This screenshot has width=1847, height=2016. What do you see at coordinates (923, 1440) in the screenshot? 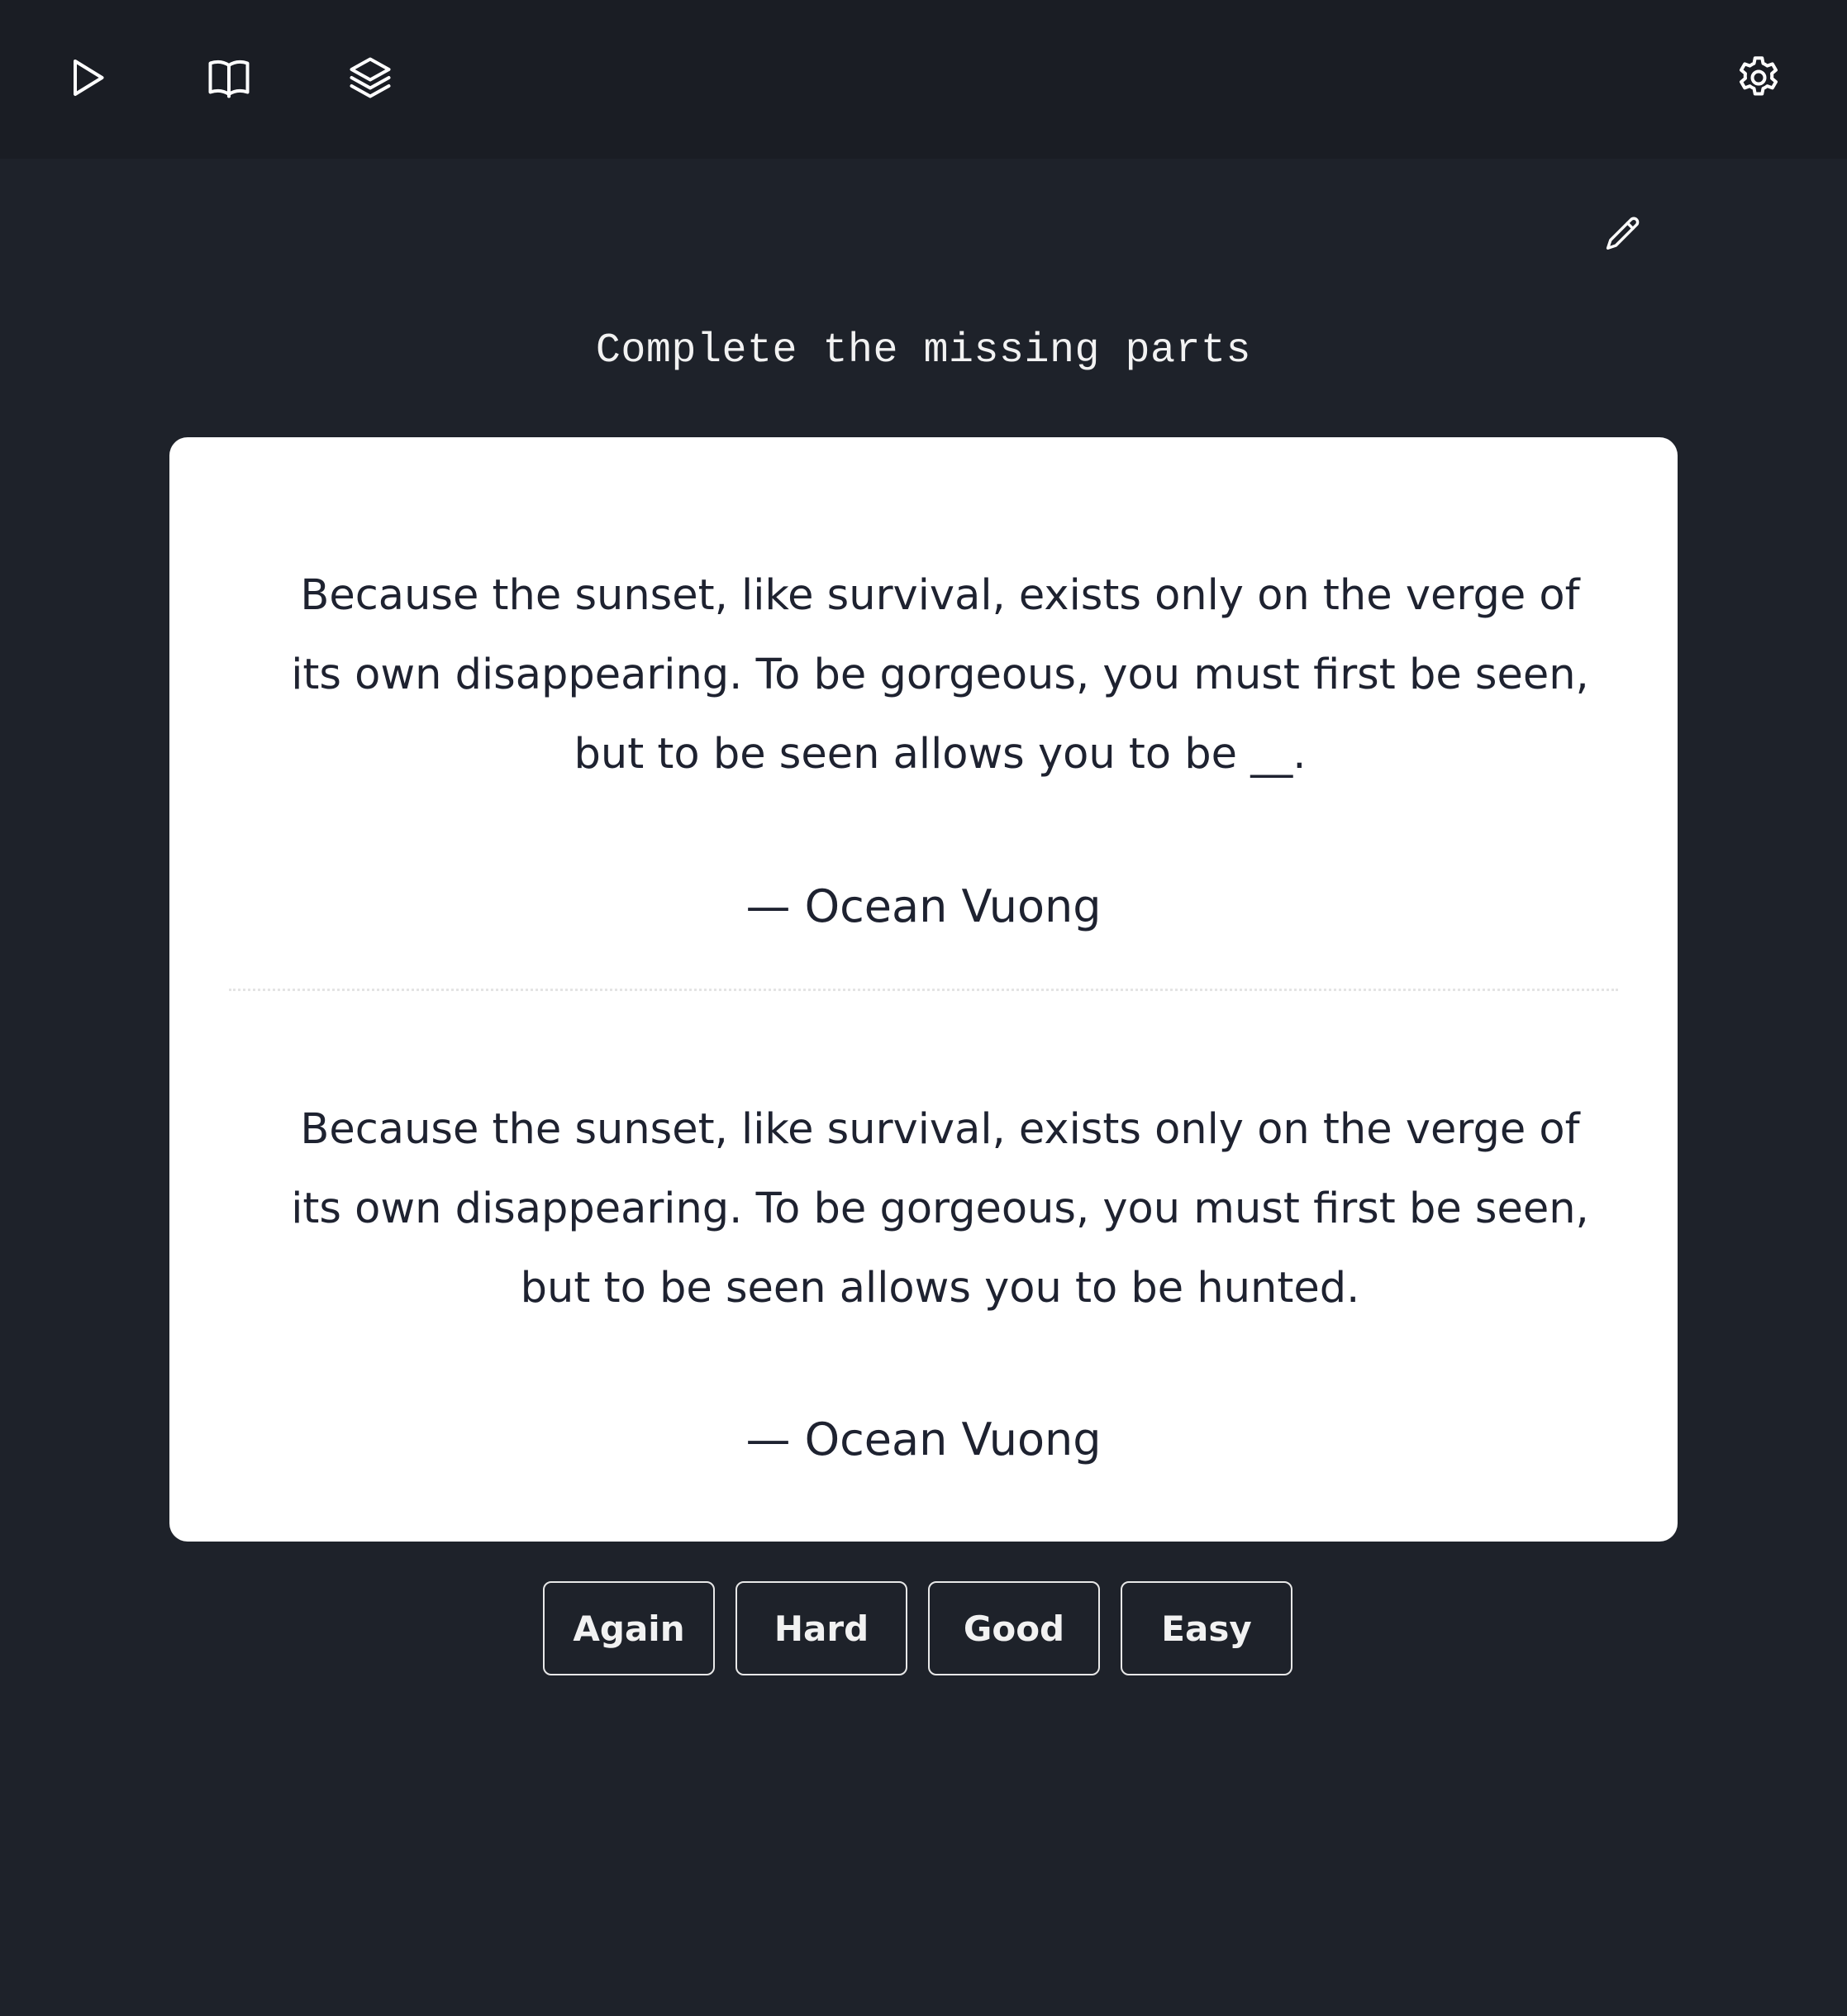
I see `answer-author: — Ocean Vuong` at bounding box center [923, 1440].